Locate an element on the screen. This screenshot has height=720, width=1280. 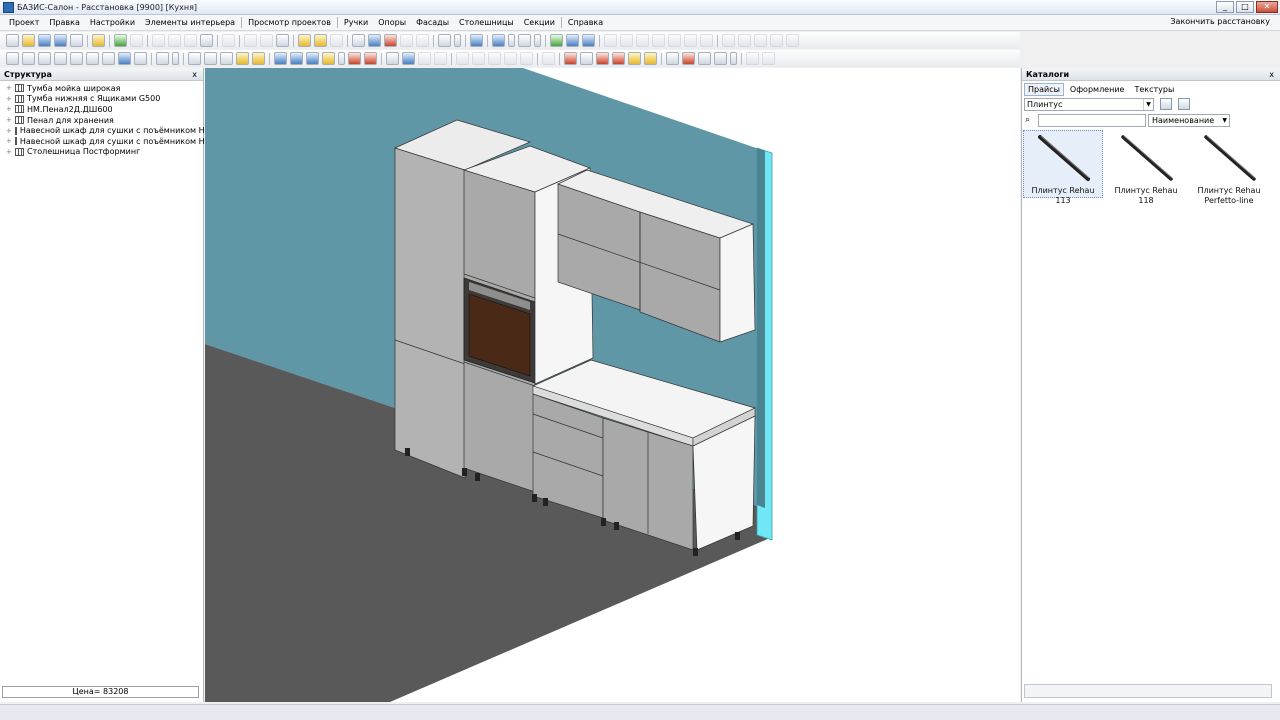
frame-icon is located at coordinates (524, 40).